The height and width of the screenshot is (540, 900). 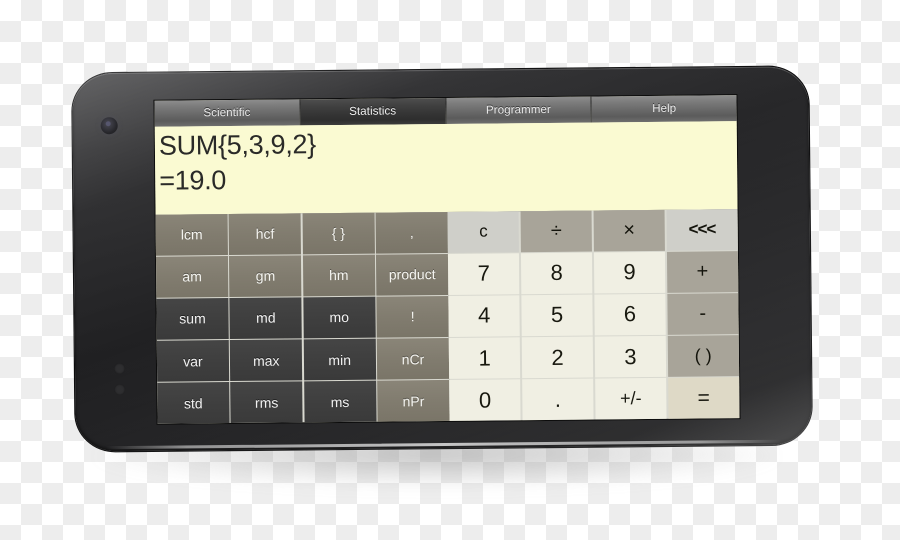 I want to click on key-backspace: <<<, so click(x=702, y=230).